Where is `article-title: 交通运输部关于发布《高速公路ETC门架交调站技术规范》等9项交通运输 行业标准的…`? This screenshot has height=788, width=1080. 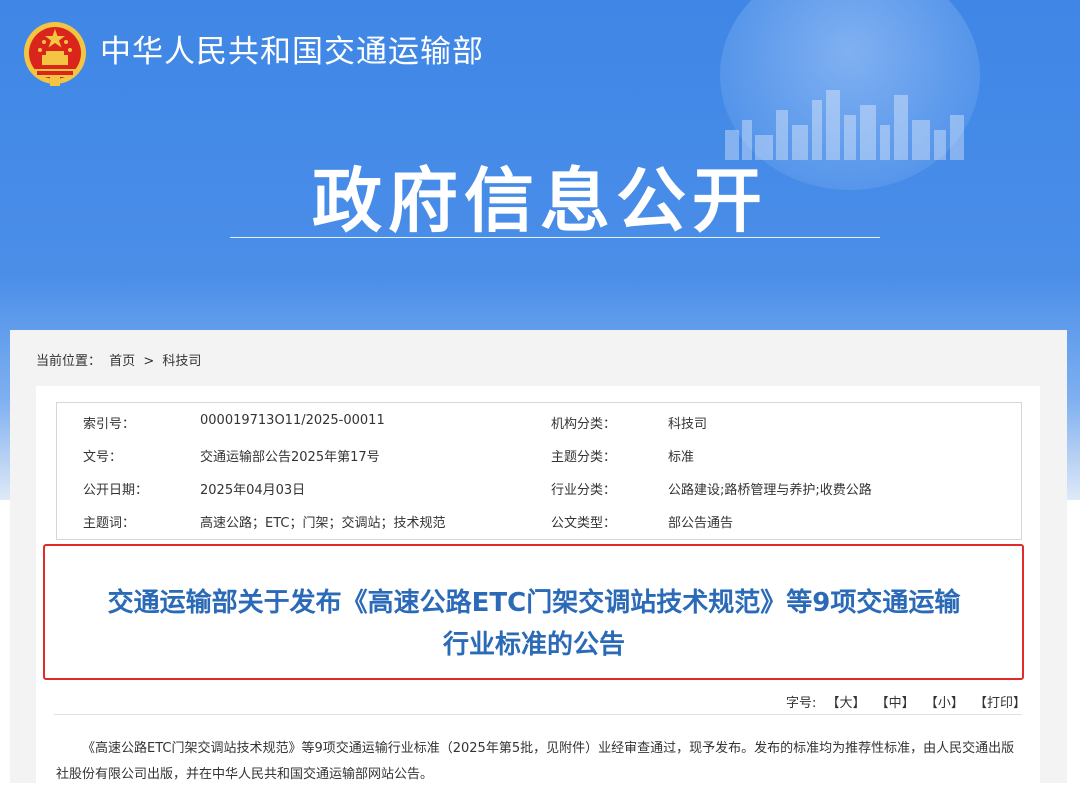 article-title: 交通运输部关于发布《高速公路ETC门架交调站技术规范》等9项交通运输 行业标准的… is located at coordinates (534, 624).